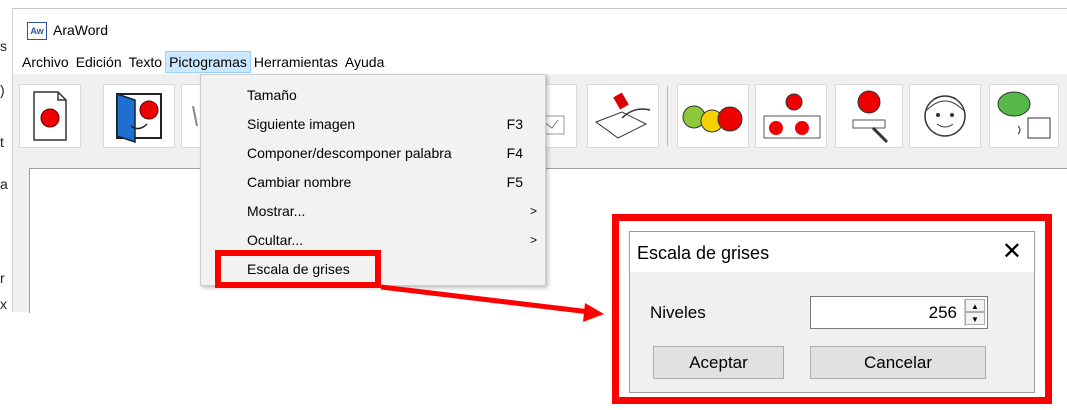  Describe the element at coordinates (975, 318) in the screenshot. I see `spin-down-icon: ▼` at that location.